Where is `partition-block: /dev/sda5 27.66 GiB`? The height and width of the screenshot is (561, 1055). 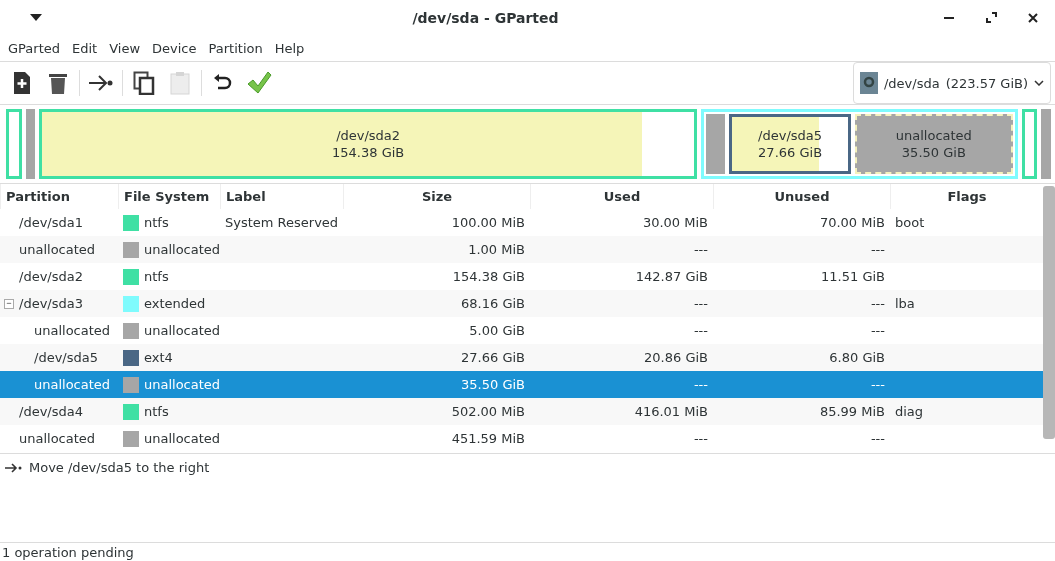 partition-block: /dev/sda5 27.66 GiB is located at coordinates (790, 144).